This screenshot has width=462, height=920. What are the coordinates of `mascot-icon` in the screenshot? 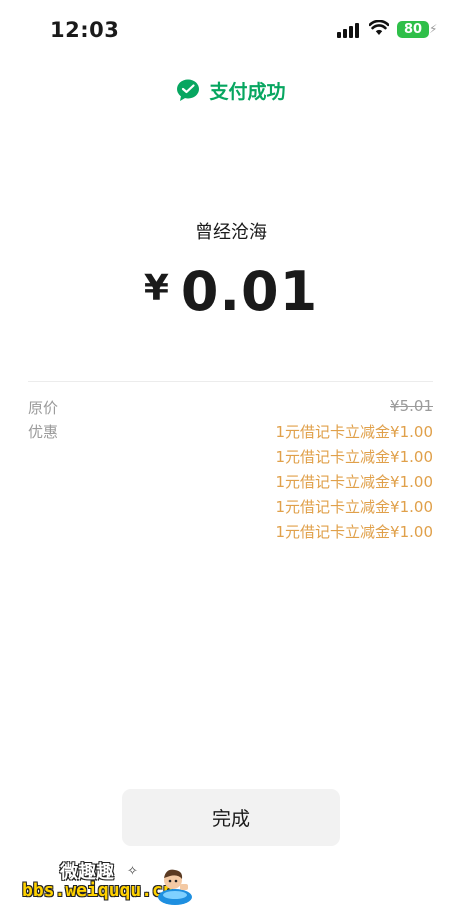 It's located at (175, 887).